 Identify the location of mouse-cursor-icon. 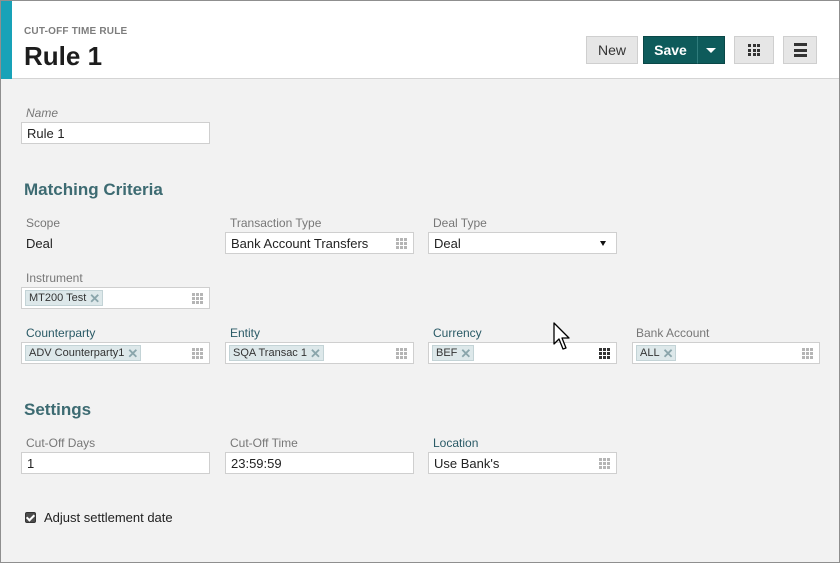
(561, 336).